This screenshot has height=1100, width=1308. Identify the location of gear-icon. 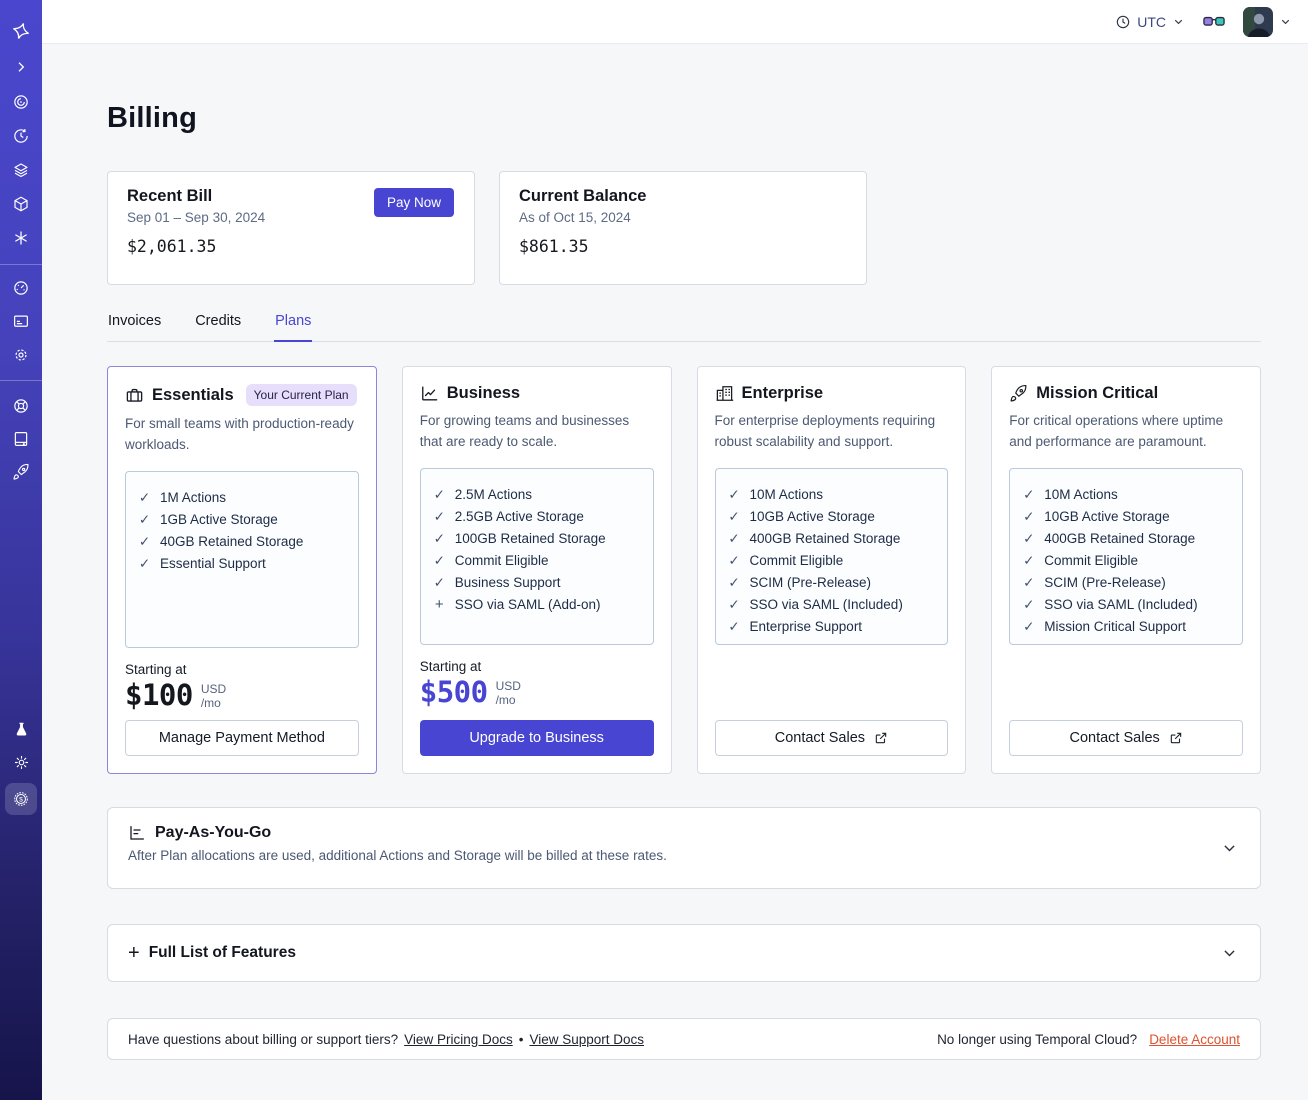
(21, 355).